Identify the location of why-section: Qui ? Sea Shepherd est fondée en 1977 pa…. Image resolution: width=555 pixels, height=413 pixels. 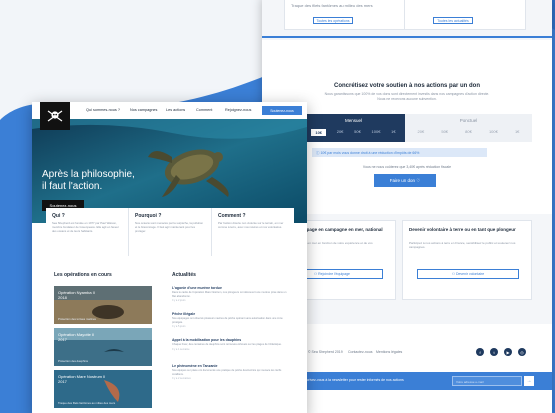
(170, 232).